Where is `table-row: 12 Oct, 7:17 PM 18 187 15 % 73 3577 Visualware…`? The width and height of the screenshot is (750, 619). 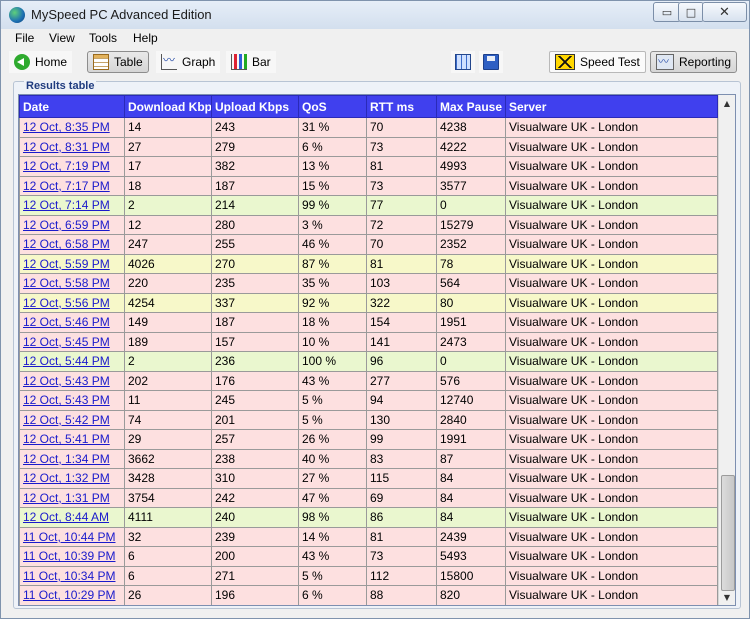 table-row: 12 Oct, 7:17 PM 18 187 15 % 73 3577 Visualware… is located at coordinates (368, 185).